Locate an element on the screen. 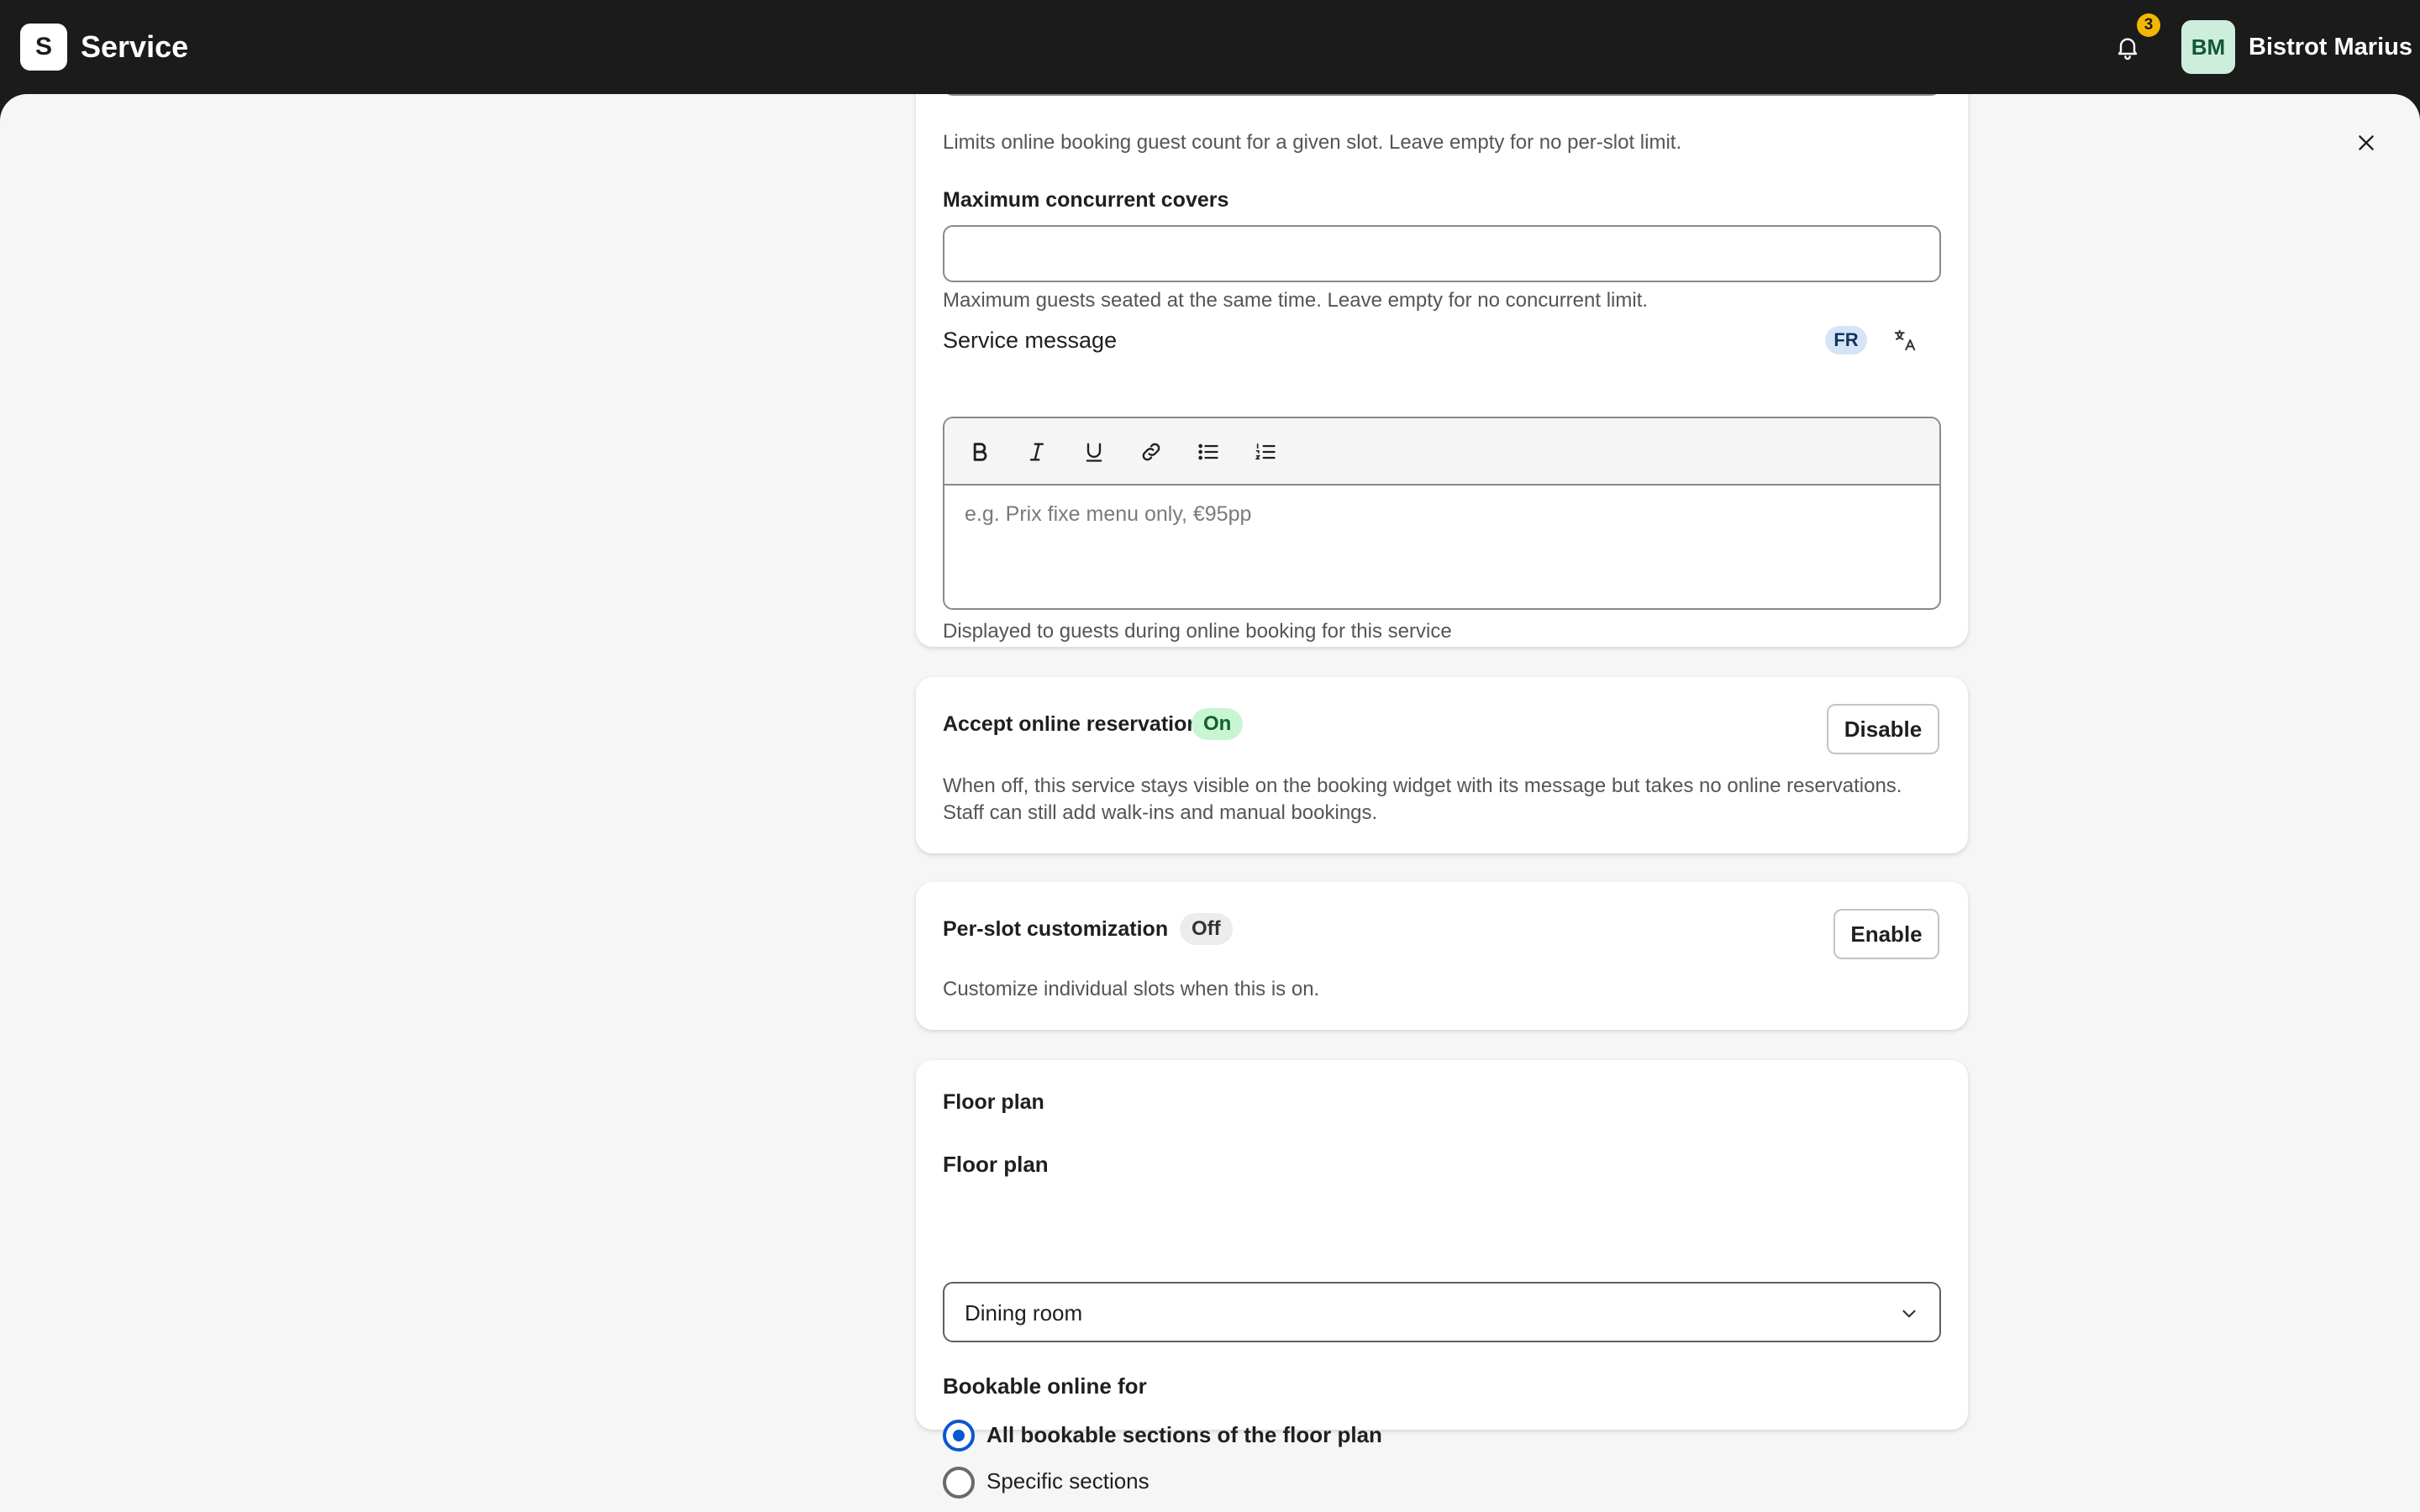  language-badge: FR is located at coordinates (1846, 340).